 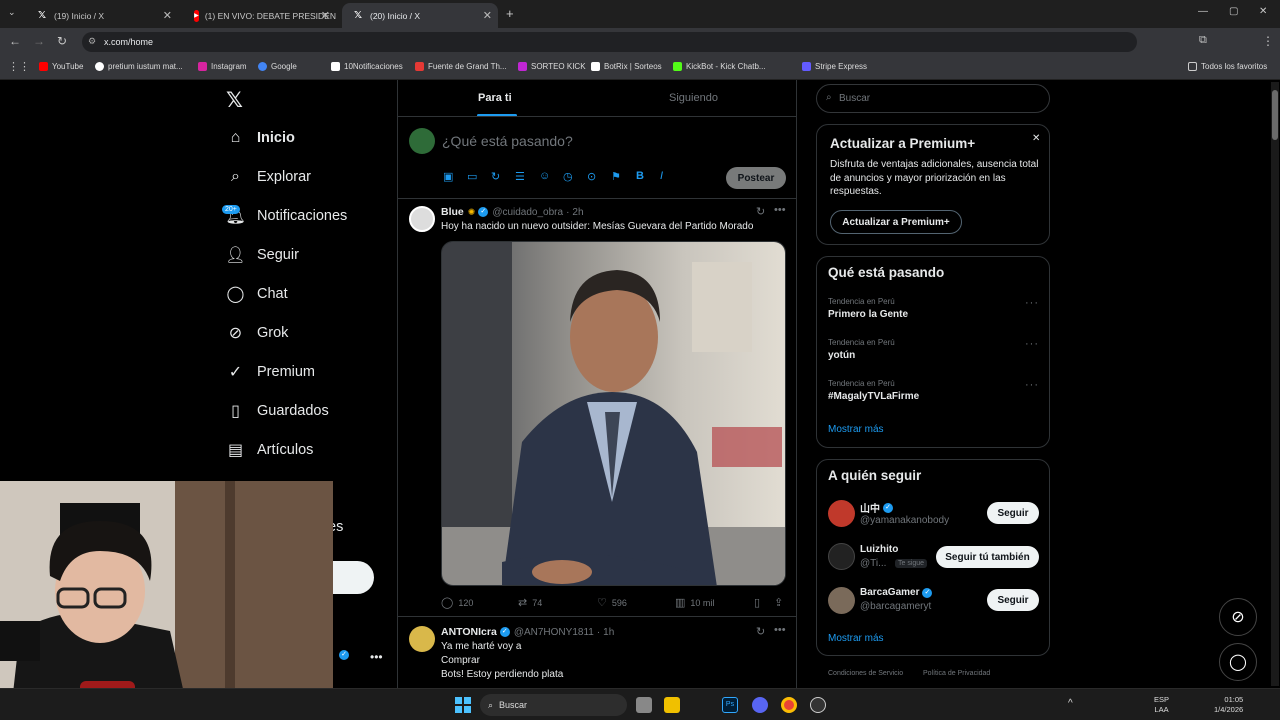 What do you see at coordinates (612, 602) in the screenshot?
I see `like-button: ♡ 596` at bounding box center [612, 602].